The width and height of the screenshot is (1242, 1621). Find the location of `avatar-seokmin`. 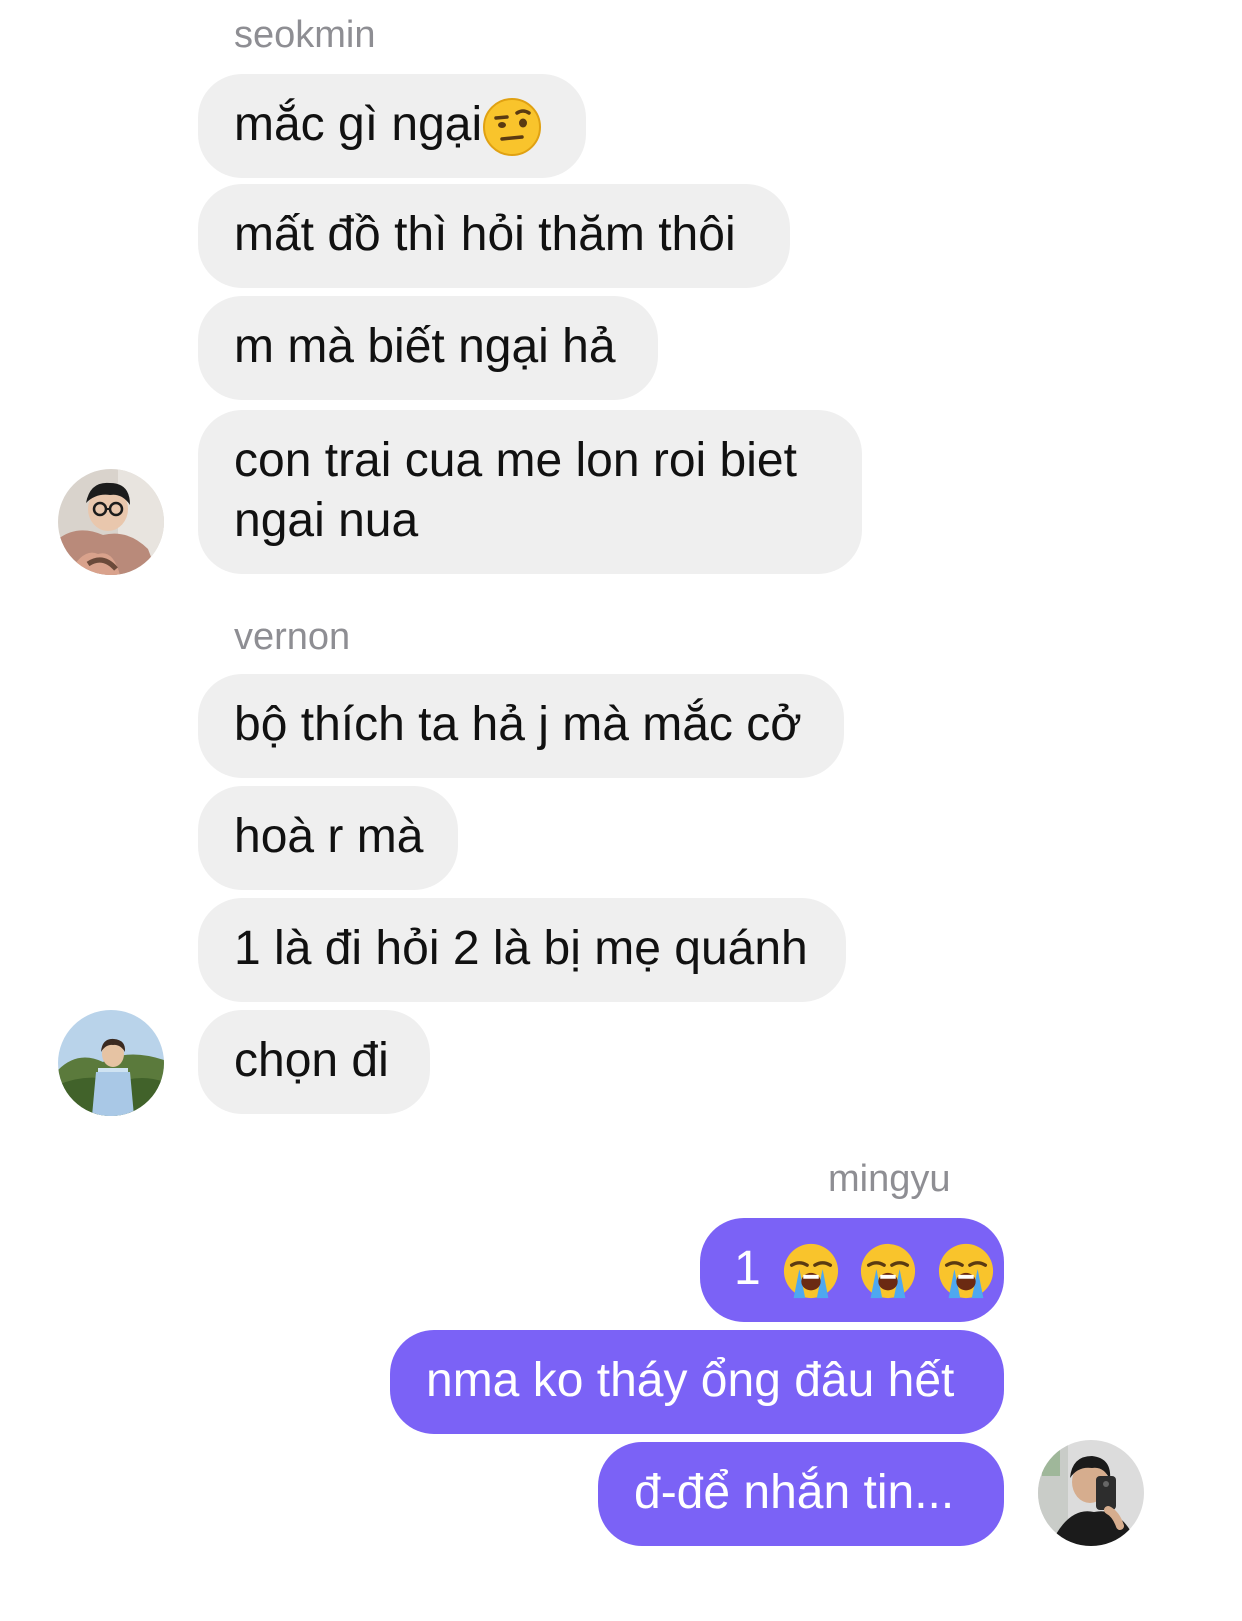

avatar-seokmin is located at coordinates (111, 522).